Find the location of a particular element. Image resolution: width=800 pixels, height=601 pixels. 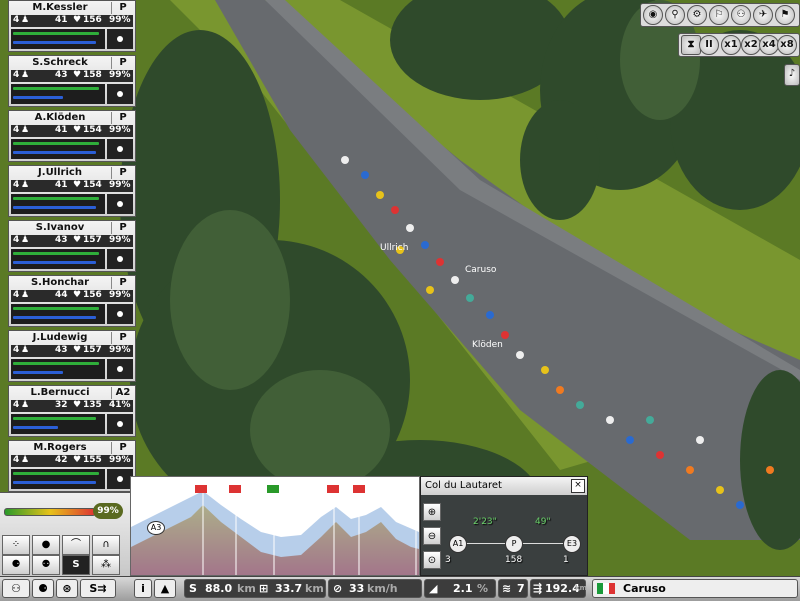

speed-x1-button: x1 is located at coordinates (731, 45).